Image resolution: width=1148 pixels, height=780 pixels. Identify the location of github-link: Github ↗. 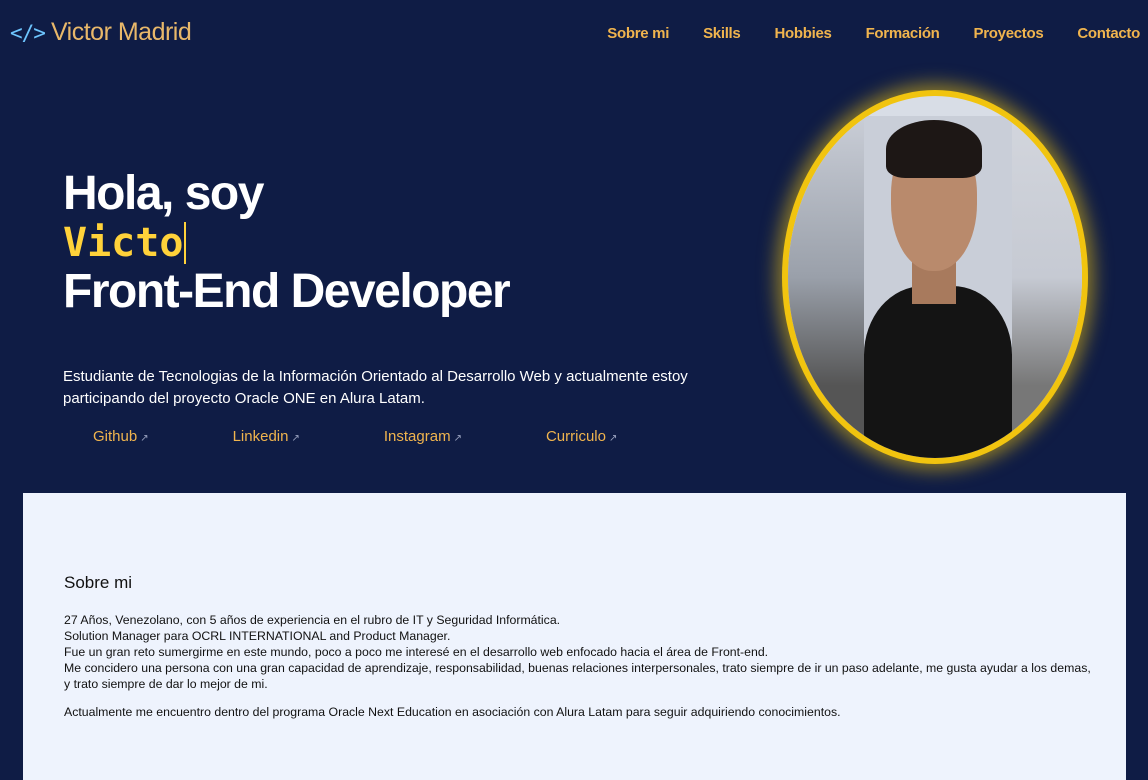
(121, 436).